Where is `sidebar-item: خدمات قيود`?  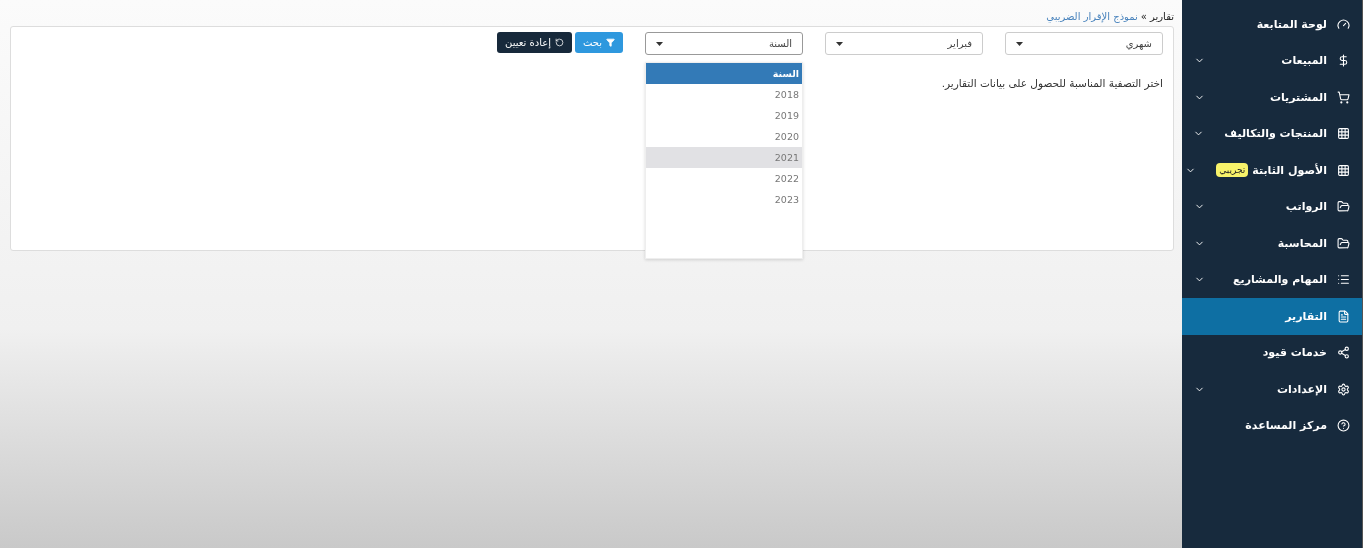
sidebar-item: خدمات قيود is located at coordinates (1272, 352).